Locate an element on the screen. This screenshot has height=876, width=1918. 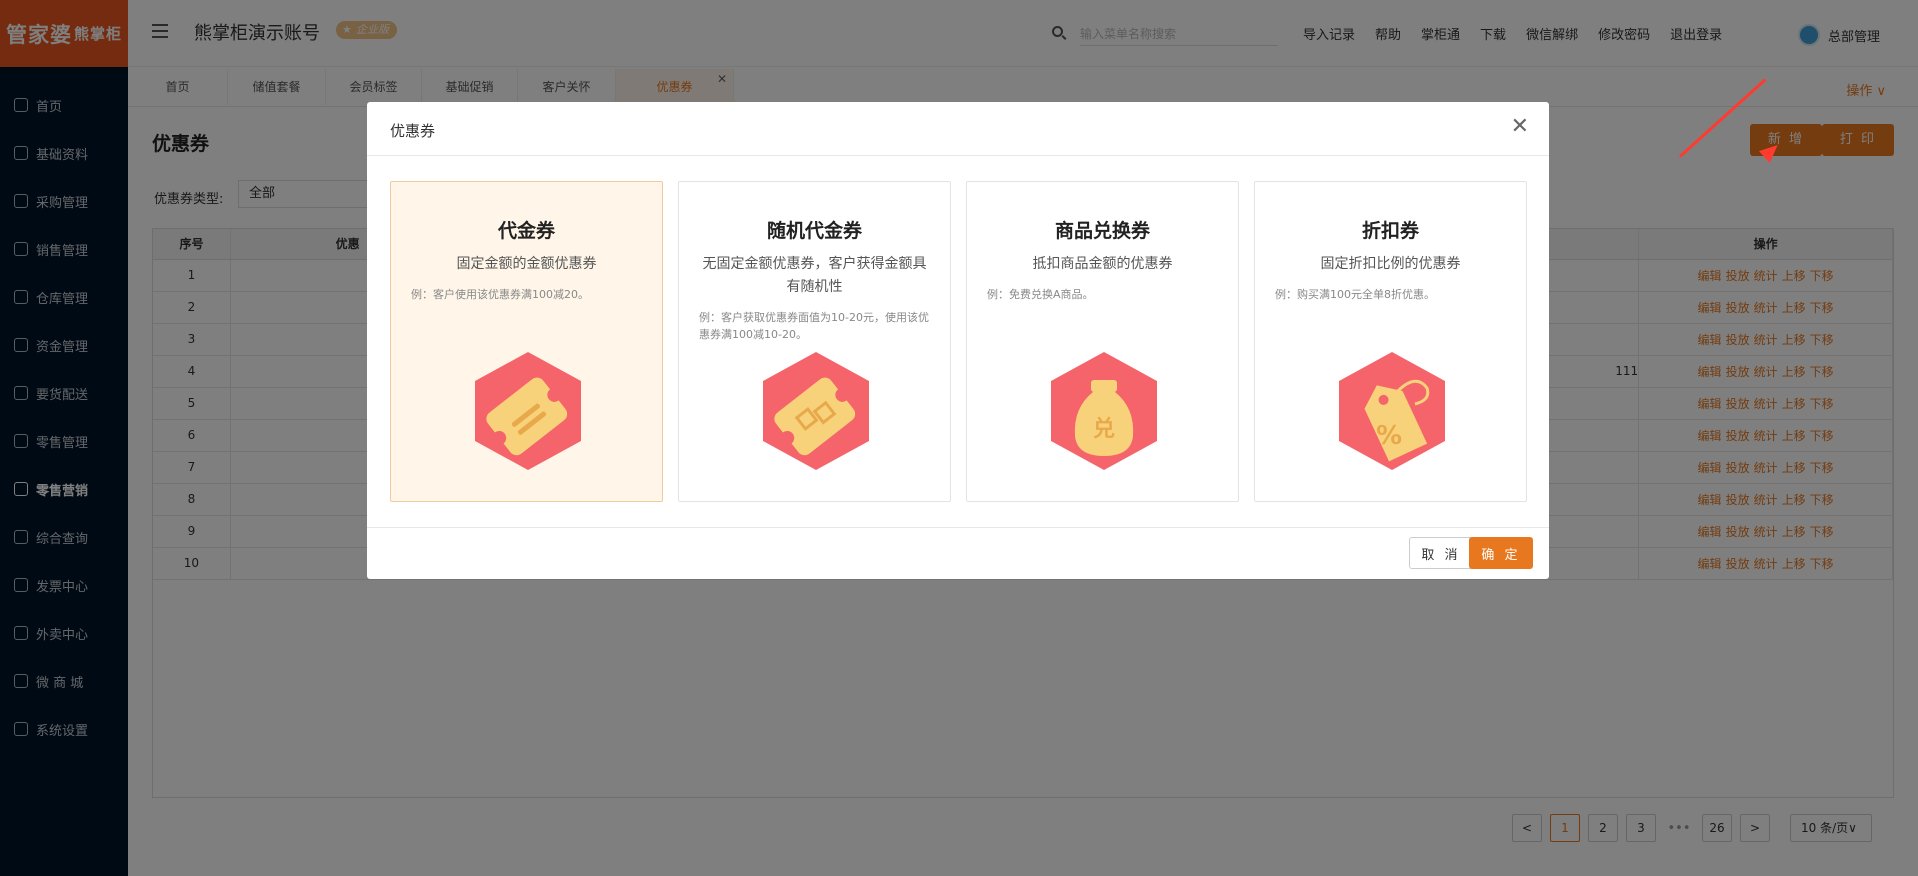
voucher-icon is located at coordinates (528, 411).